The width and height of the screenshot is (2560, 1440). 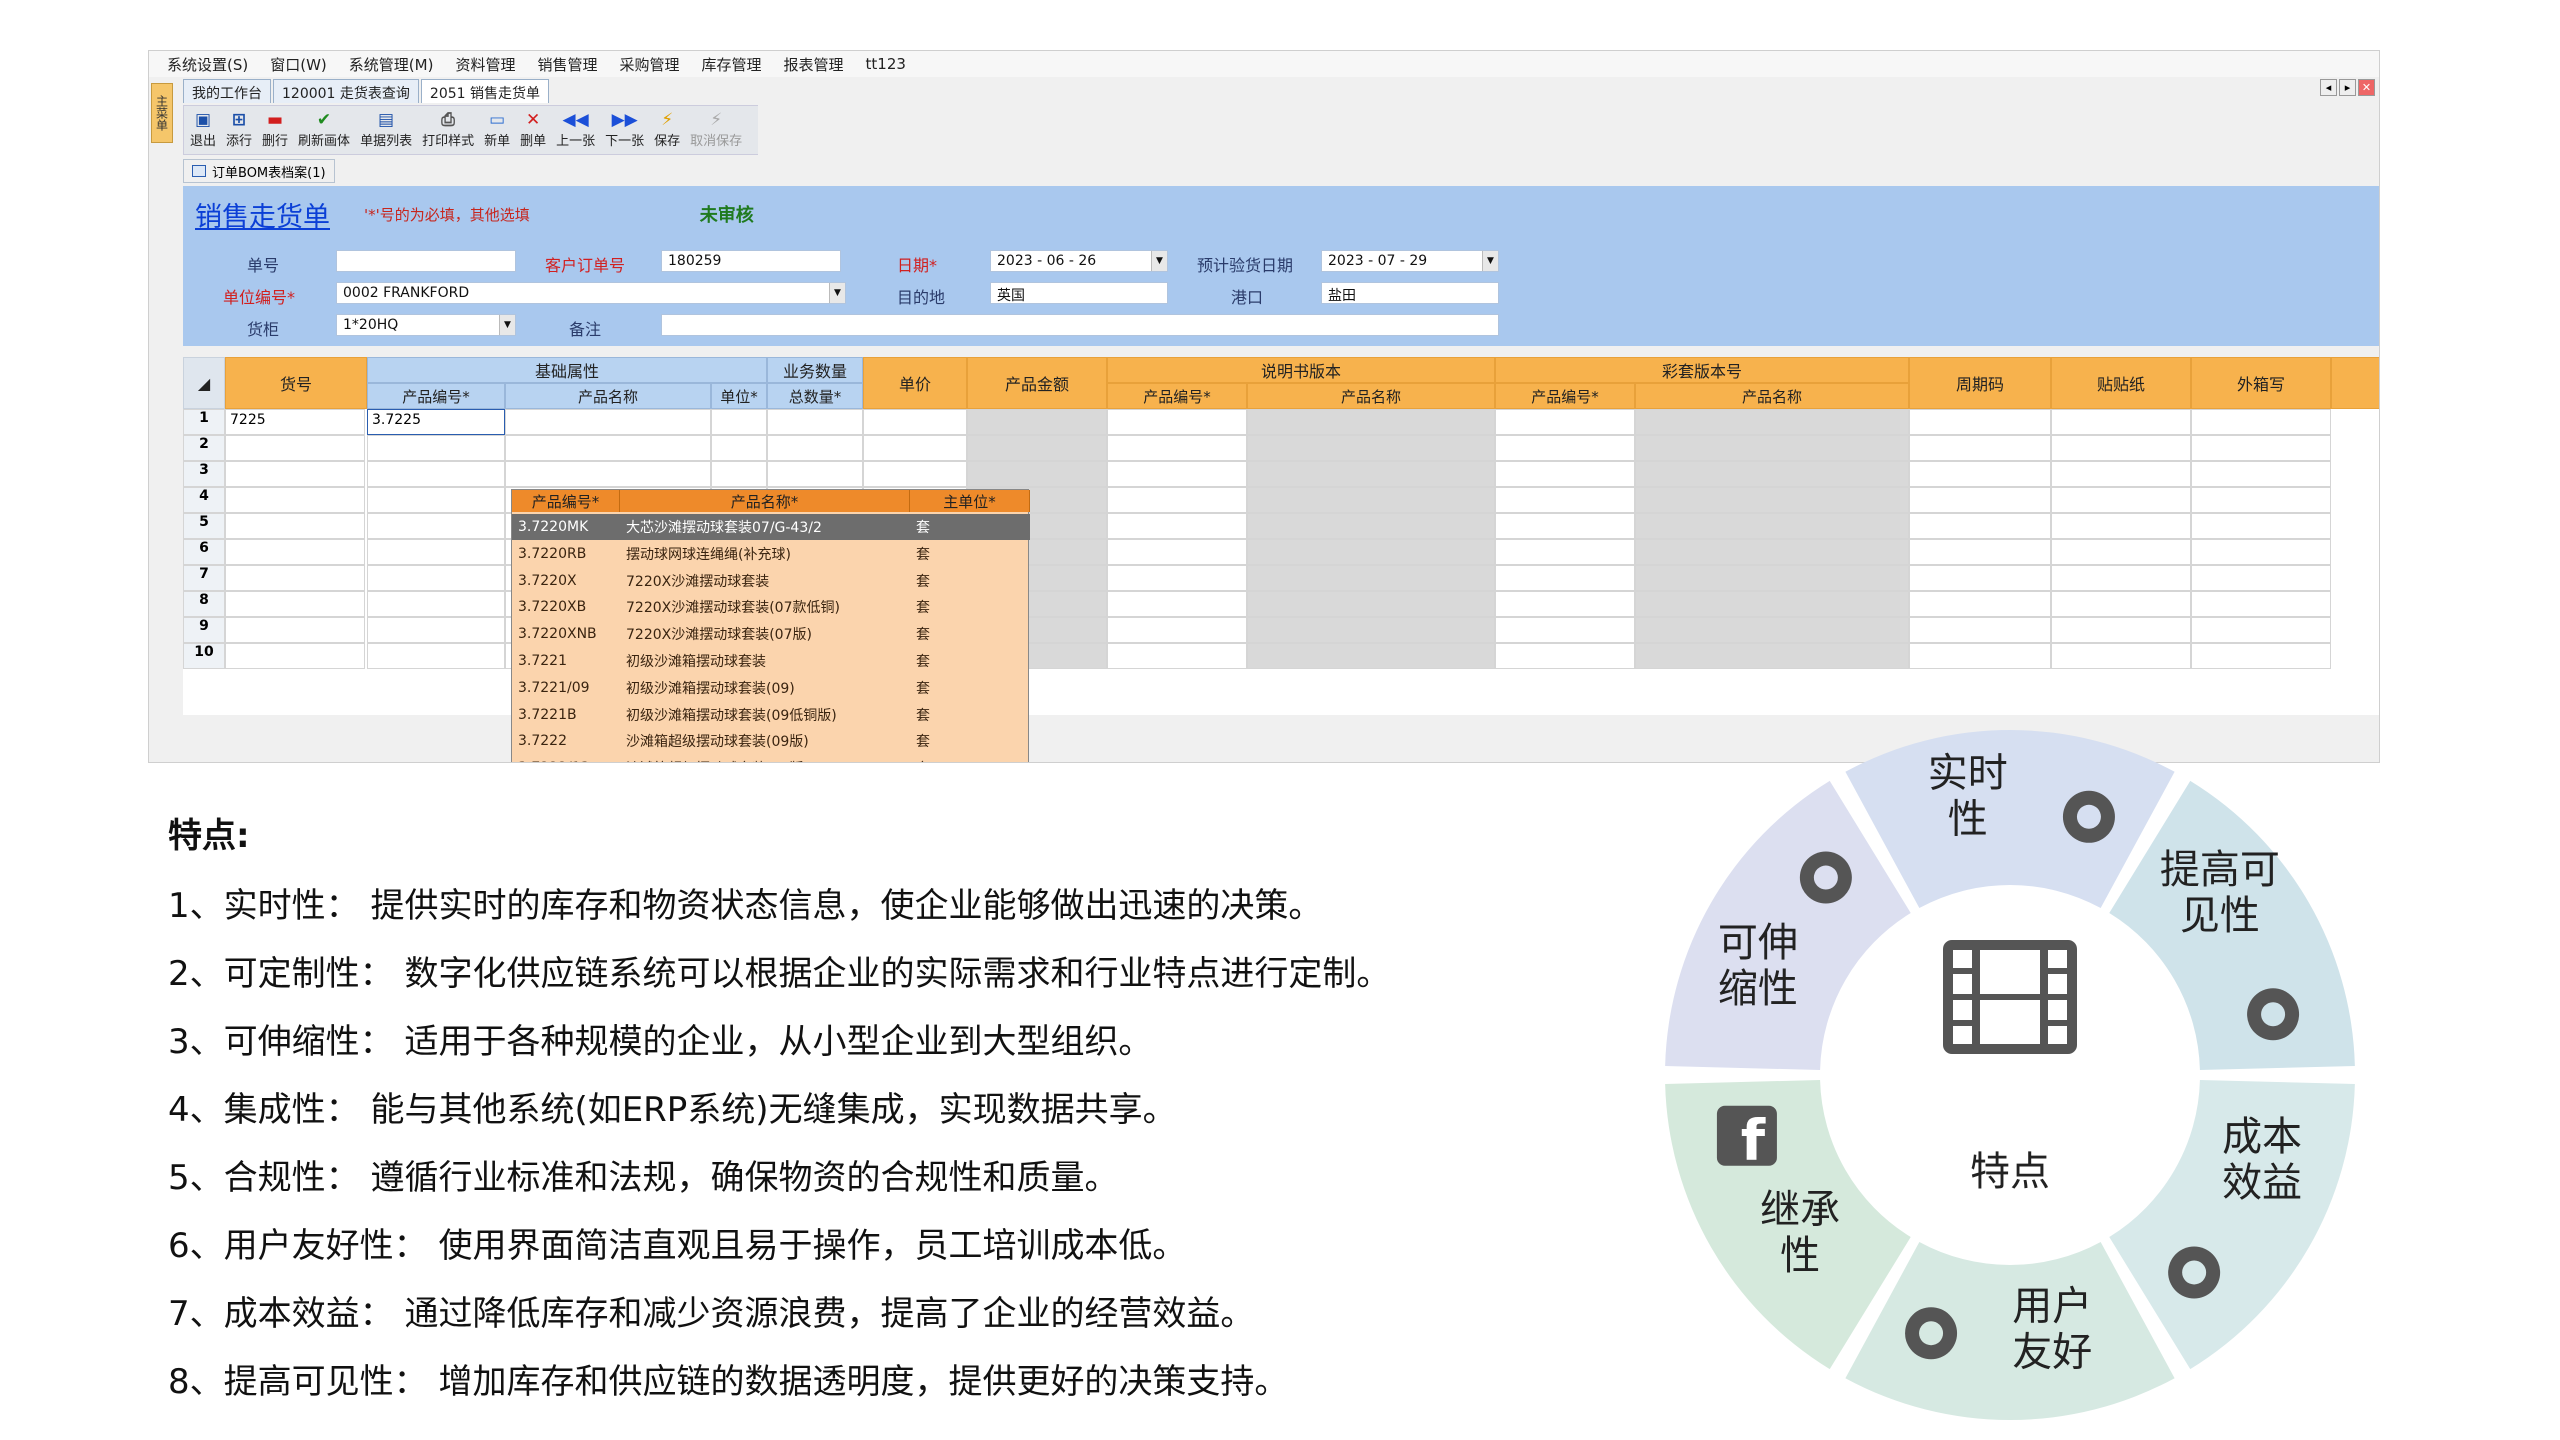 What do you see at coordinates (886, 64) in the screenshot?
I see `menu-item: tt123` at bounding box center [886, 64].